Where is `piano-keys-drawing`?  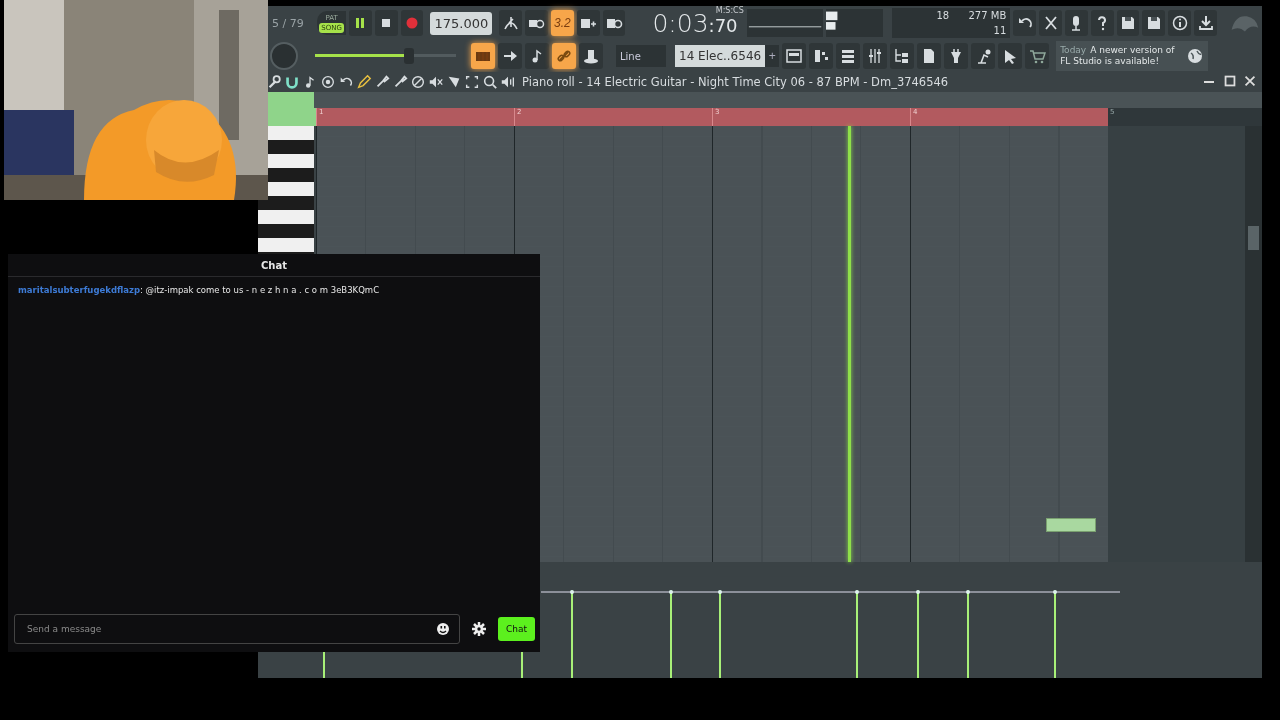 piano-keys-drawing is located at coordinates (286, 190).